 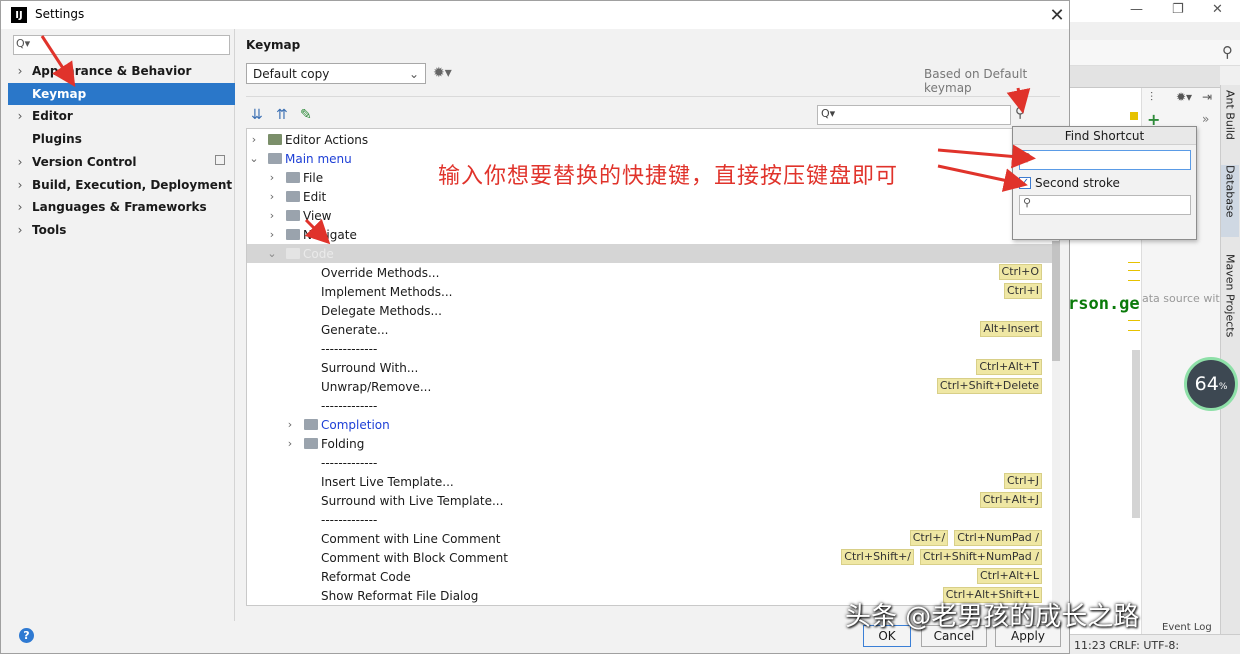 What do you see at coordinates (121, 139) in the screenshot?
I see `sidebar-item-plugins: Plugins` at bounding box center [121, 139].